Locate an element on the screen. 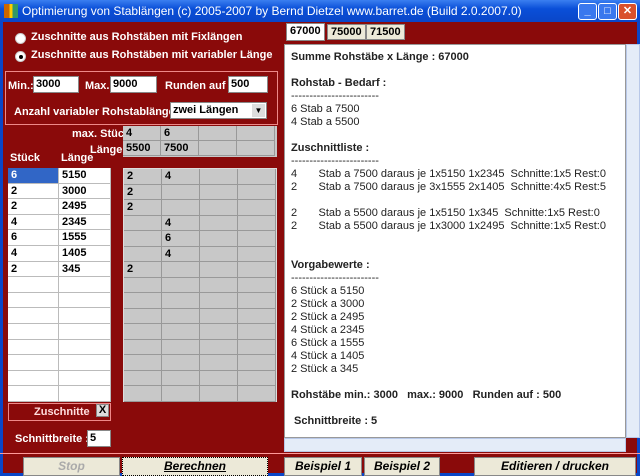 The width and height of the screenshot is (640, 476). stop-button: Stop is located at coordinates (71, 466).